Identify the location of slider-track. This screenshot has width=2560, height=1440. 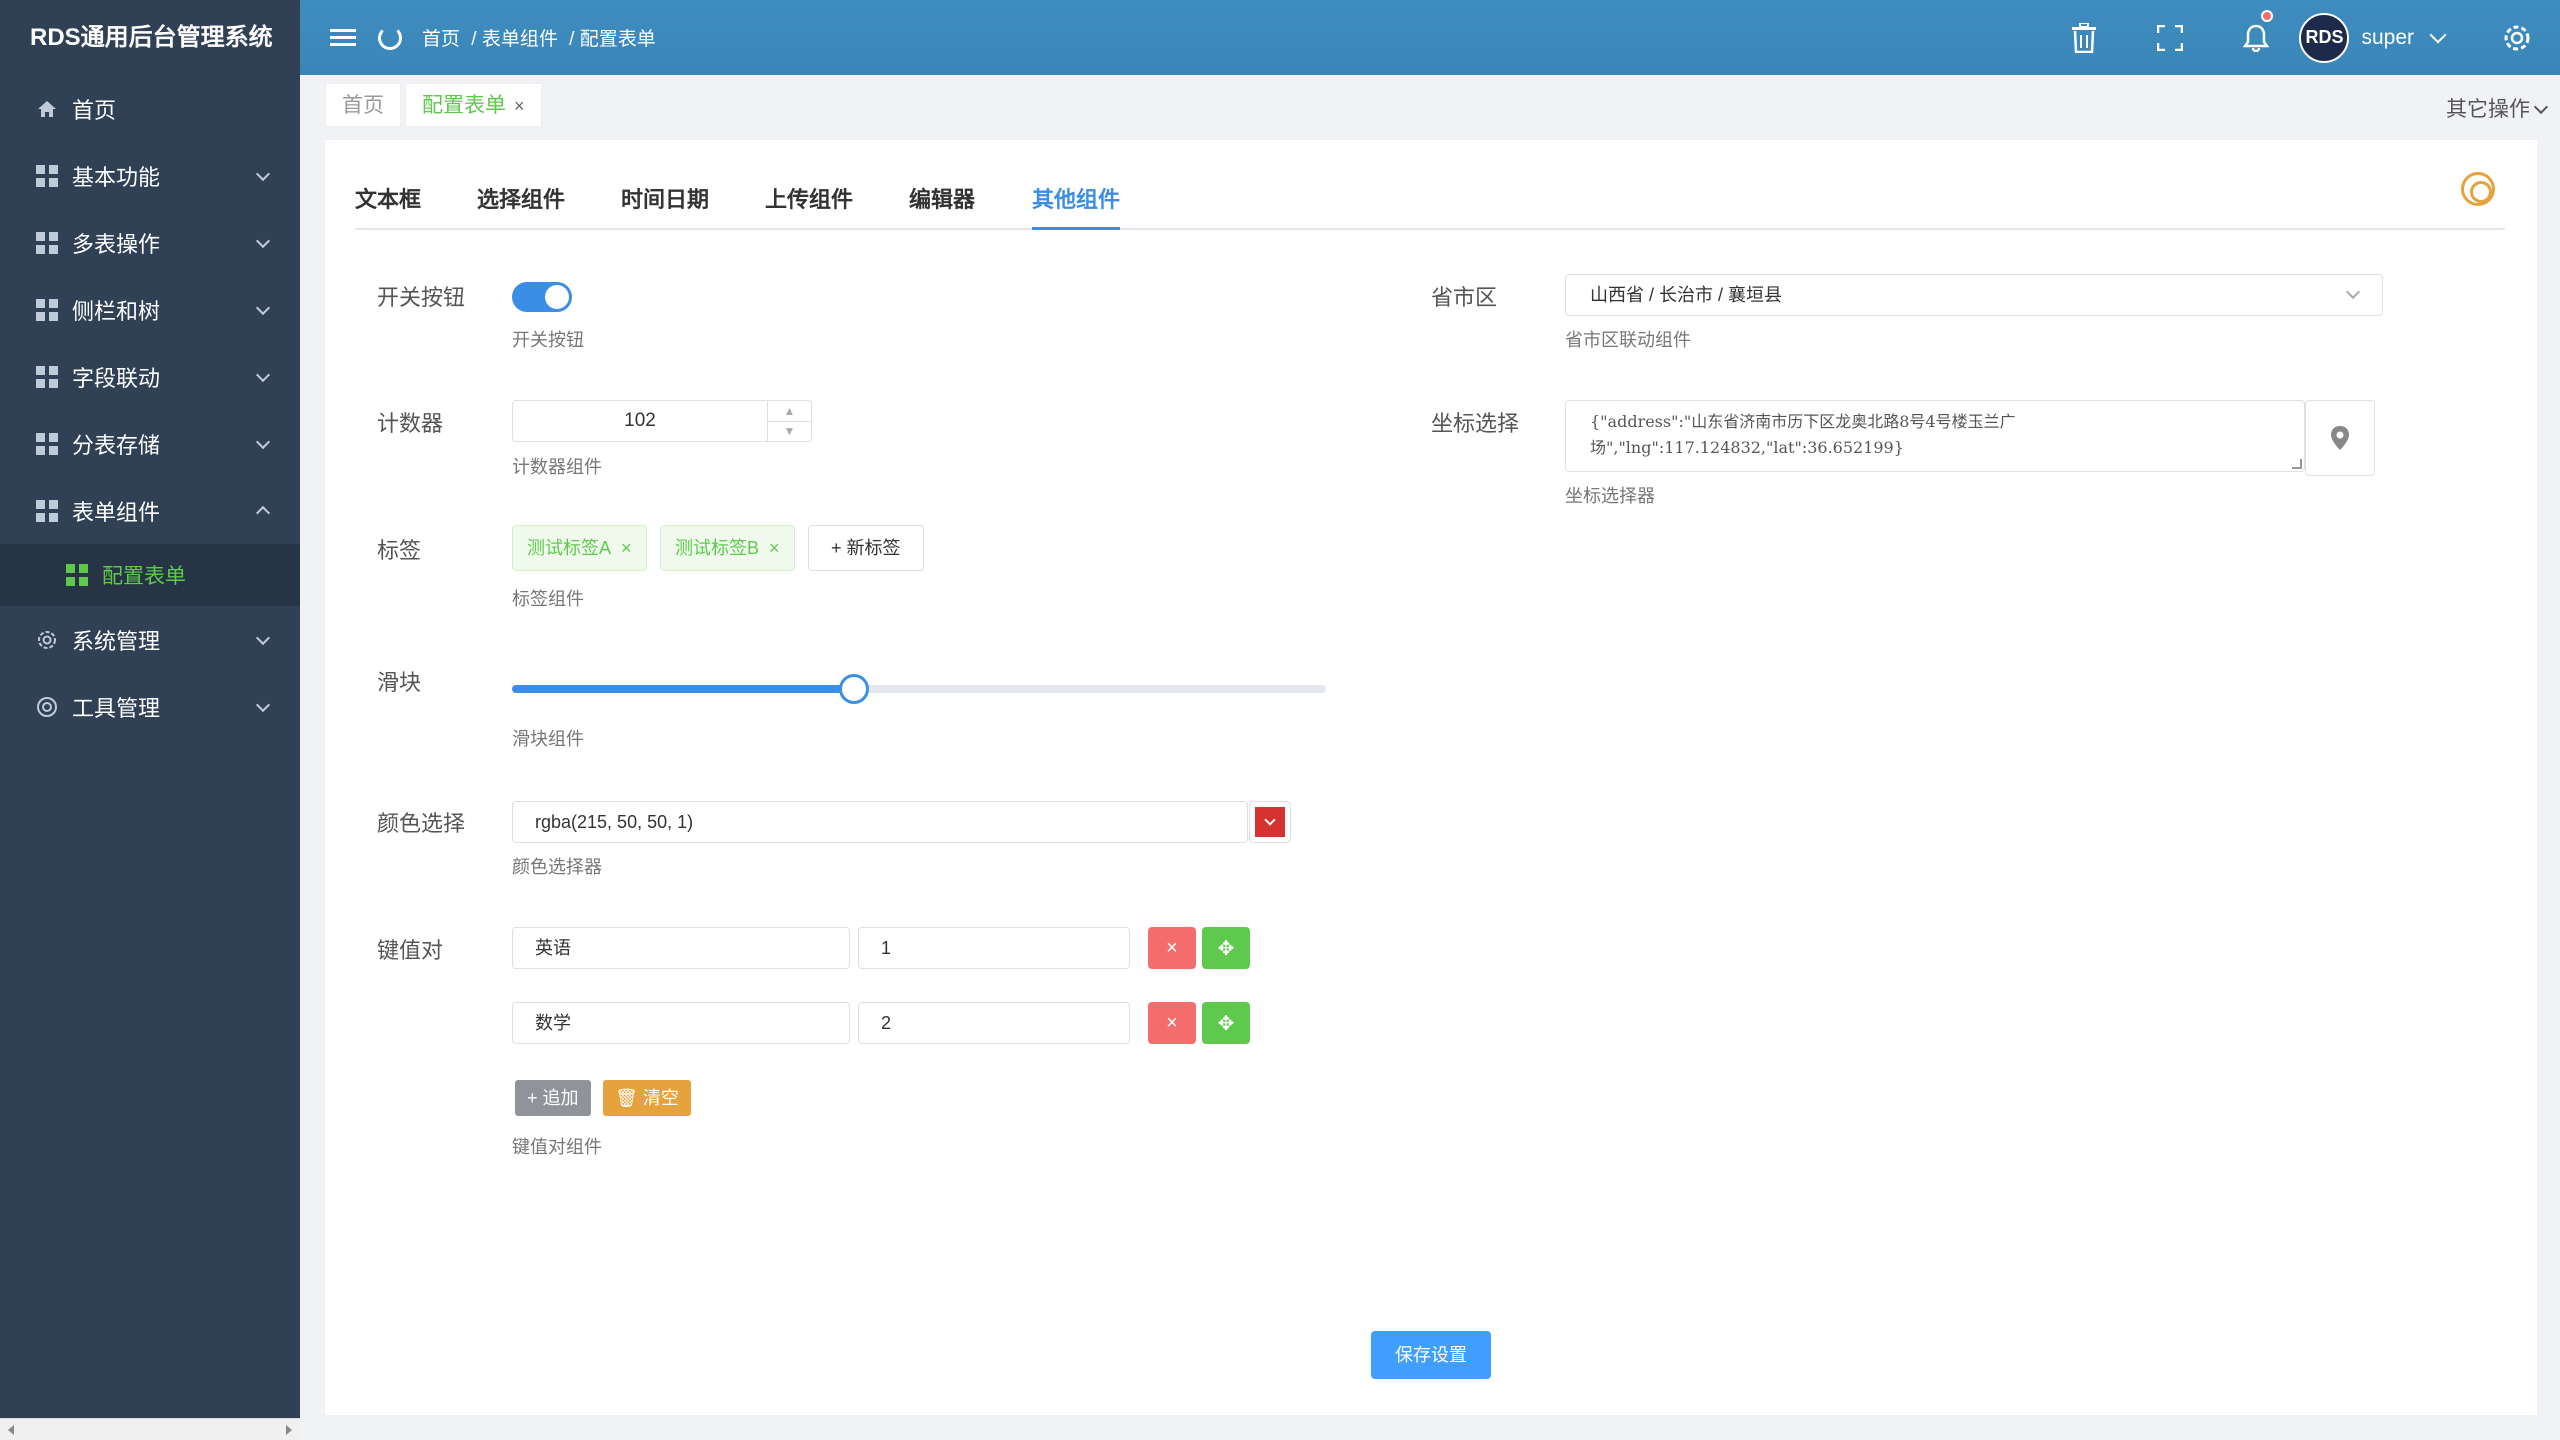
(919, 689).